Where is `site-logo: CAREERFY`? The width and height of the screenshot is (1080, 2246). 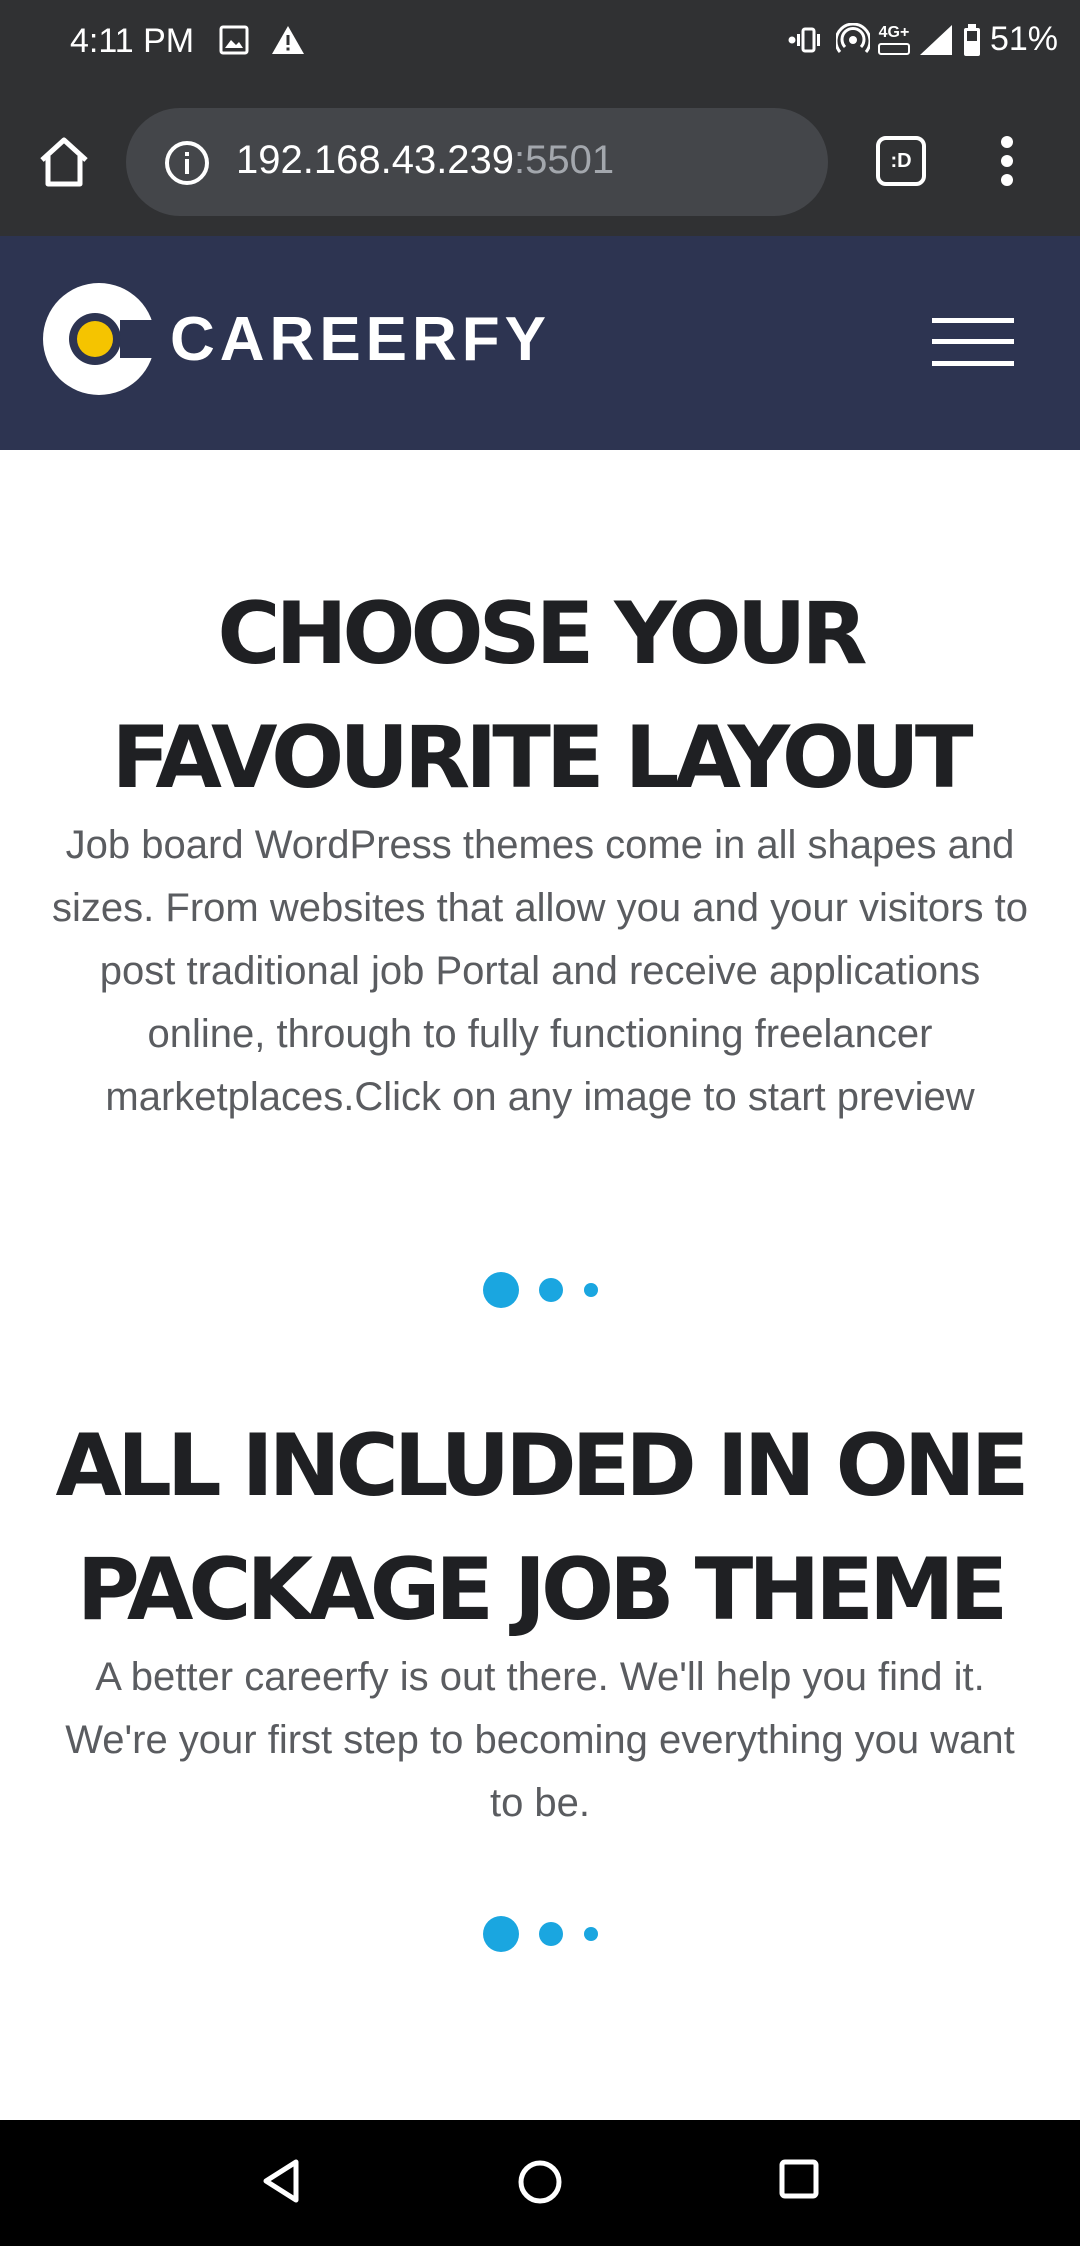
site-logo: CAREERFY is located at coordinates (295, 339).